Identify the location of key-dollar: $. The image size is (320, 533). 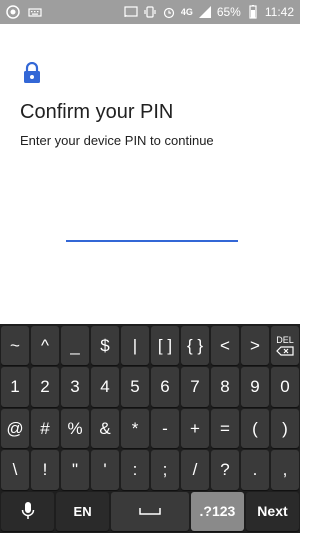
(105, 346).